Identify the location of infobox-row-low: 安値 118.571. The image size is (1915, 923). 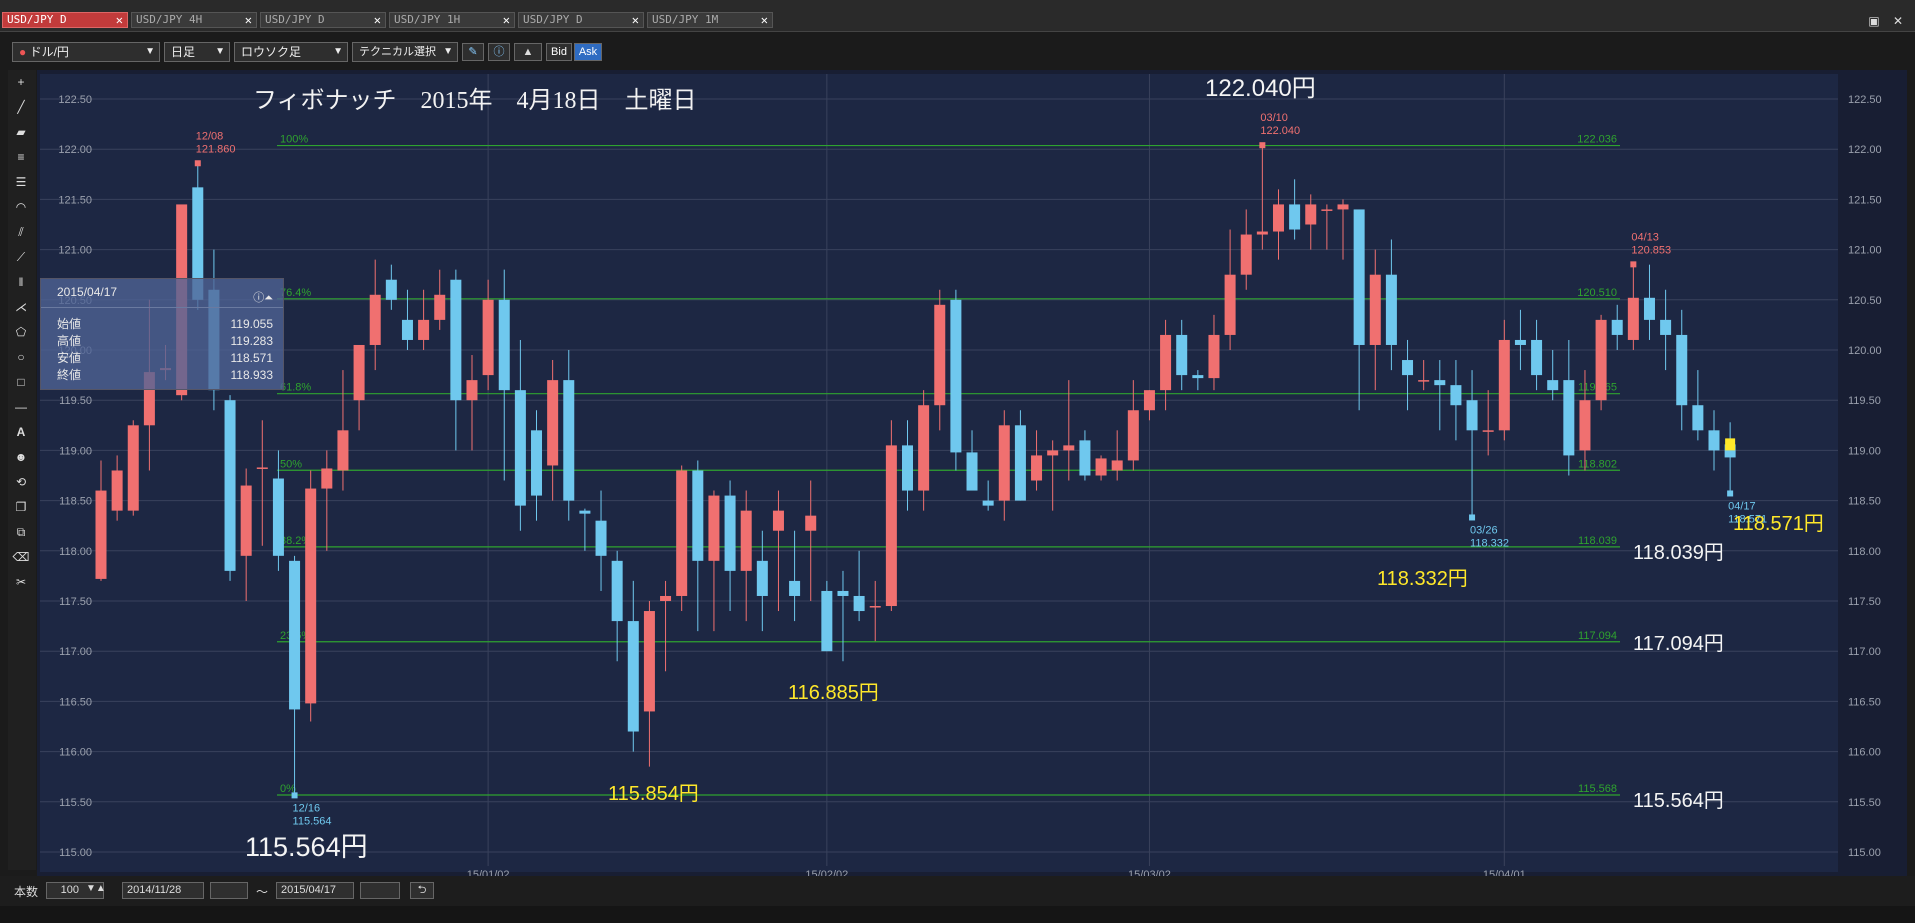
(162, 358).